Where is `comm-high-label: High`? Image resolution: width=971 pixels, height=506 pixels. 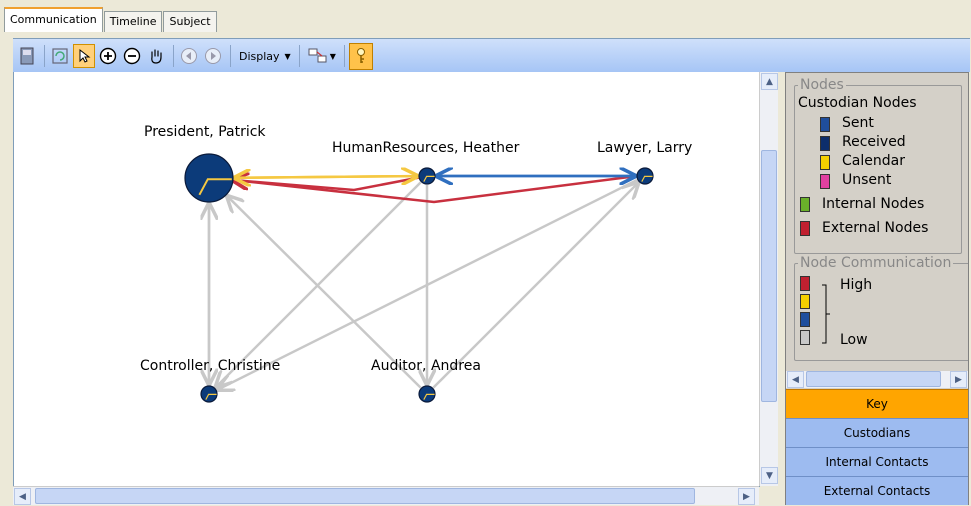
comm-high-label: High is located at coordinates (856, 285).